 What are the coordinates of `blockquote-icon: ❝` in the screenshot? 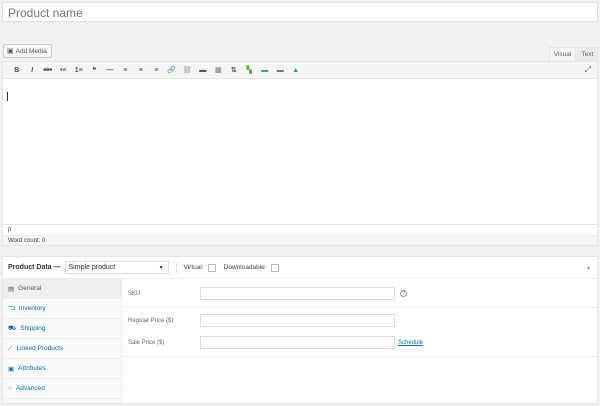 It's located at (95, 70).